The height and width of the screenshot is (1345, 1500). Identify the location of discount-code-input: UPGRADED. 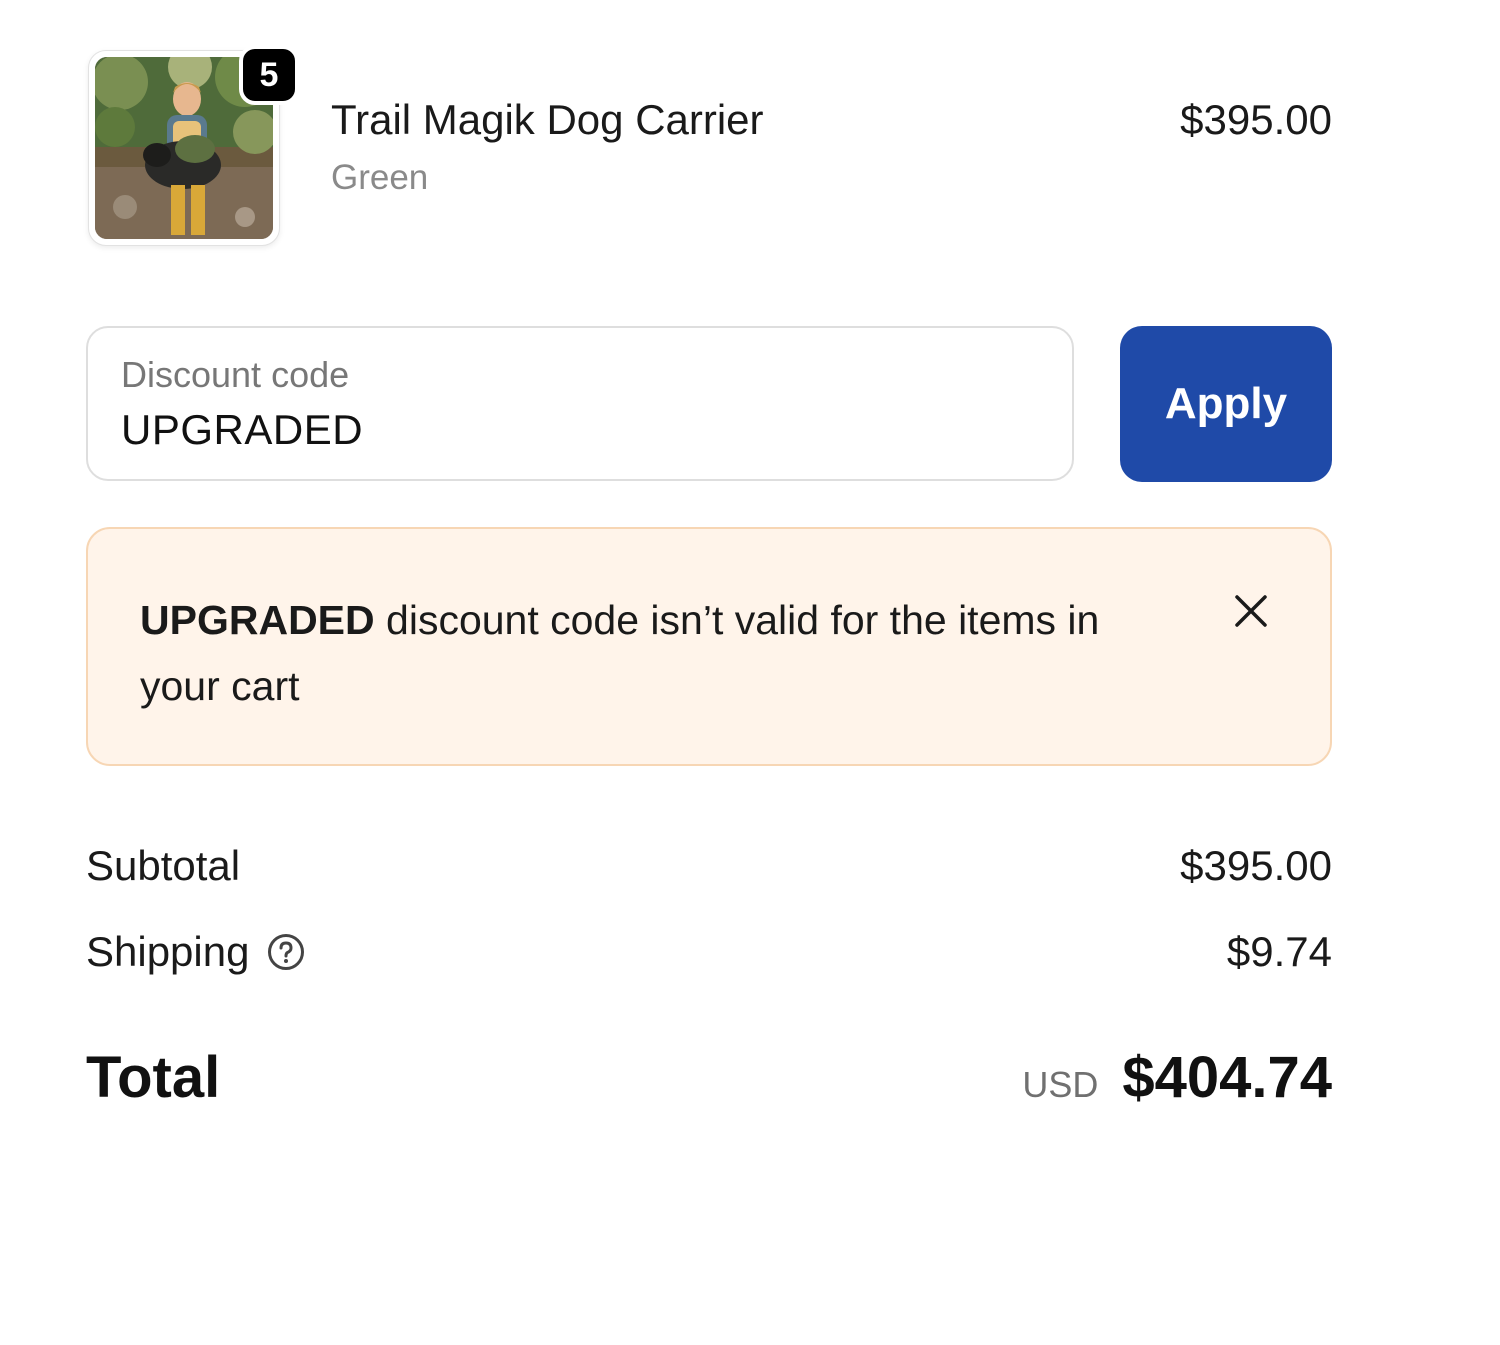
(242, 430).